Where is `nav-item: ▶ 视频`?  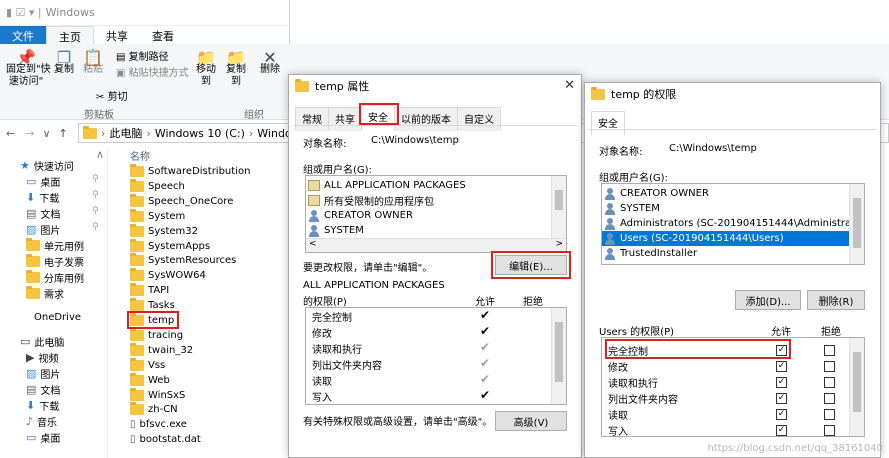
nav-item: ▶ 视频 is located at coordinates (42, 357).